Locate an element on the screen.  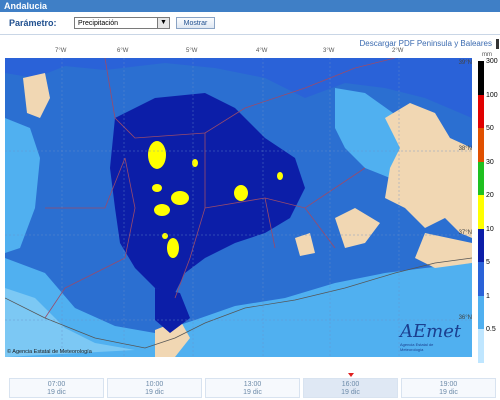
aemet-logo-text: AEmet is located at coordinates (431, 331).